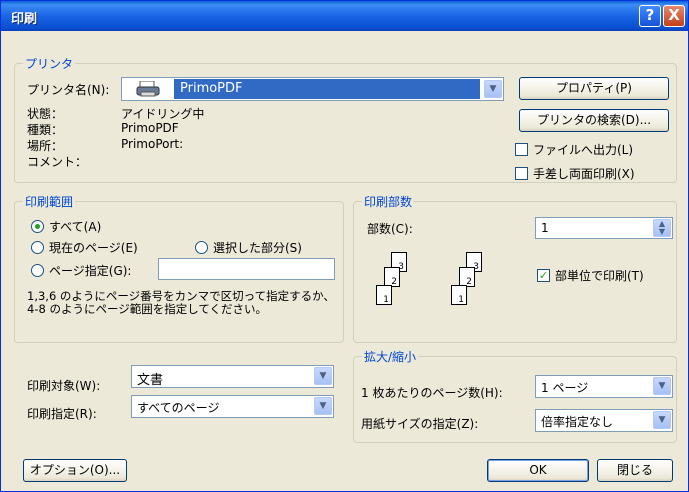 This screenshot has height=492, width=689. What do you see at coordinates (45, 114) in the screenshot?
I see `status-label: 状態：` at bounding box center [45, 114].